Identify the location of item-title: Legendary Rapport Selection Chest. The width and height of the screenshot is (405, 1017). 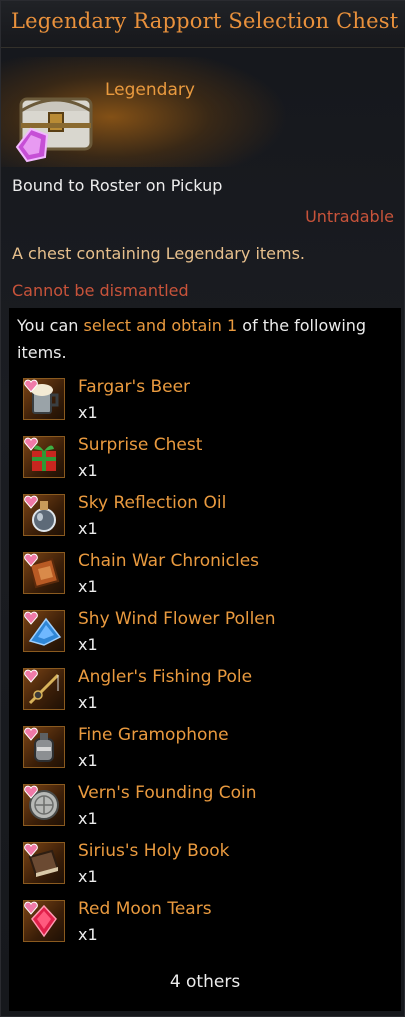
(205, 21).